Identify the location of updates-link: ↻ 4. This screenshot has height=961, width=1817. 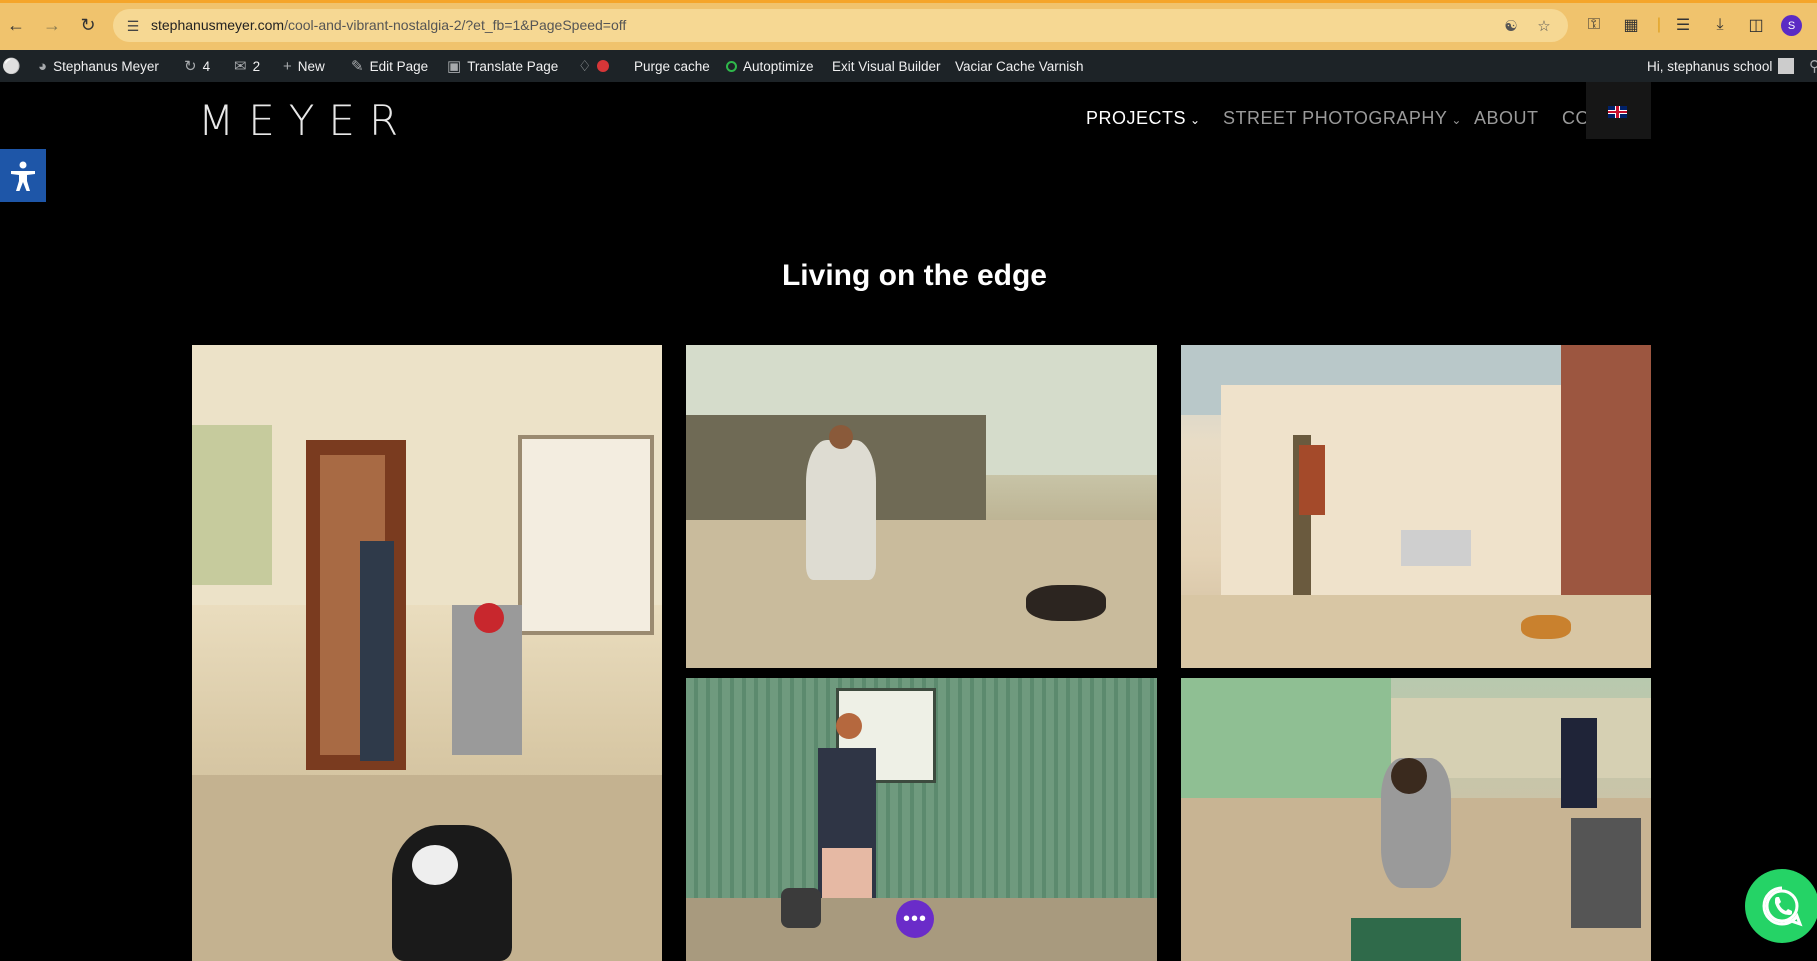
(197, 66).